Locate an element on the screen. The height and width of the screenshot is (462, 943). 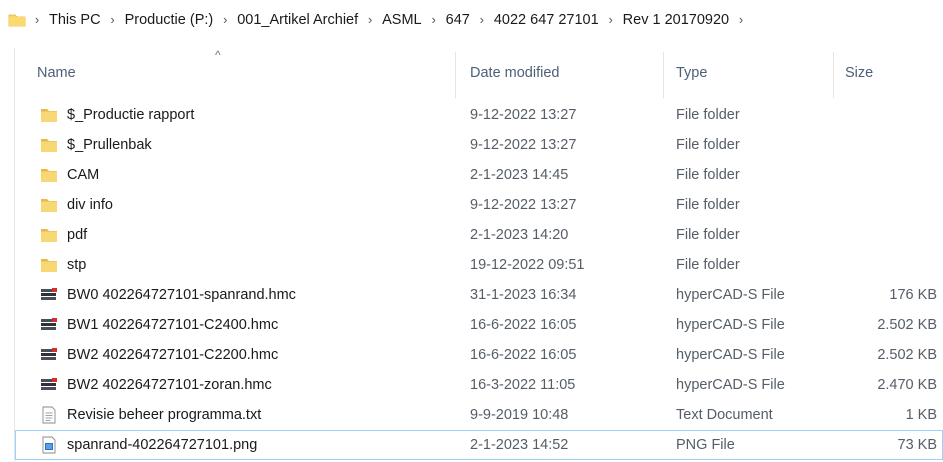
file-date-modified: 2-1-2023 14:45 is located at coordinates (519, 175).